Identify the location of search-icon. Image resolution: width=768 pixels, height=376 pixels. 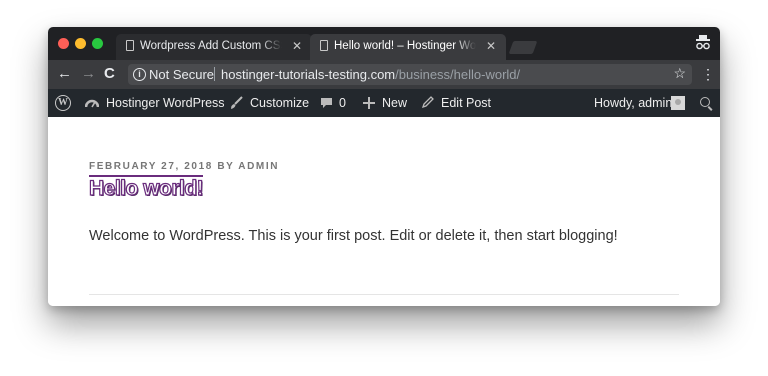
(705, 102).